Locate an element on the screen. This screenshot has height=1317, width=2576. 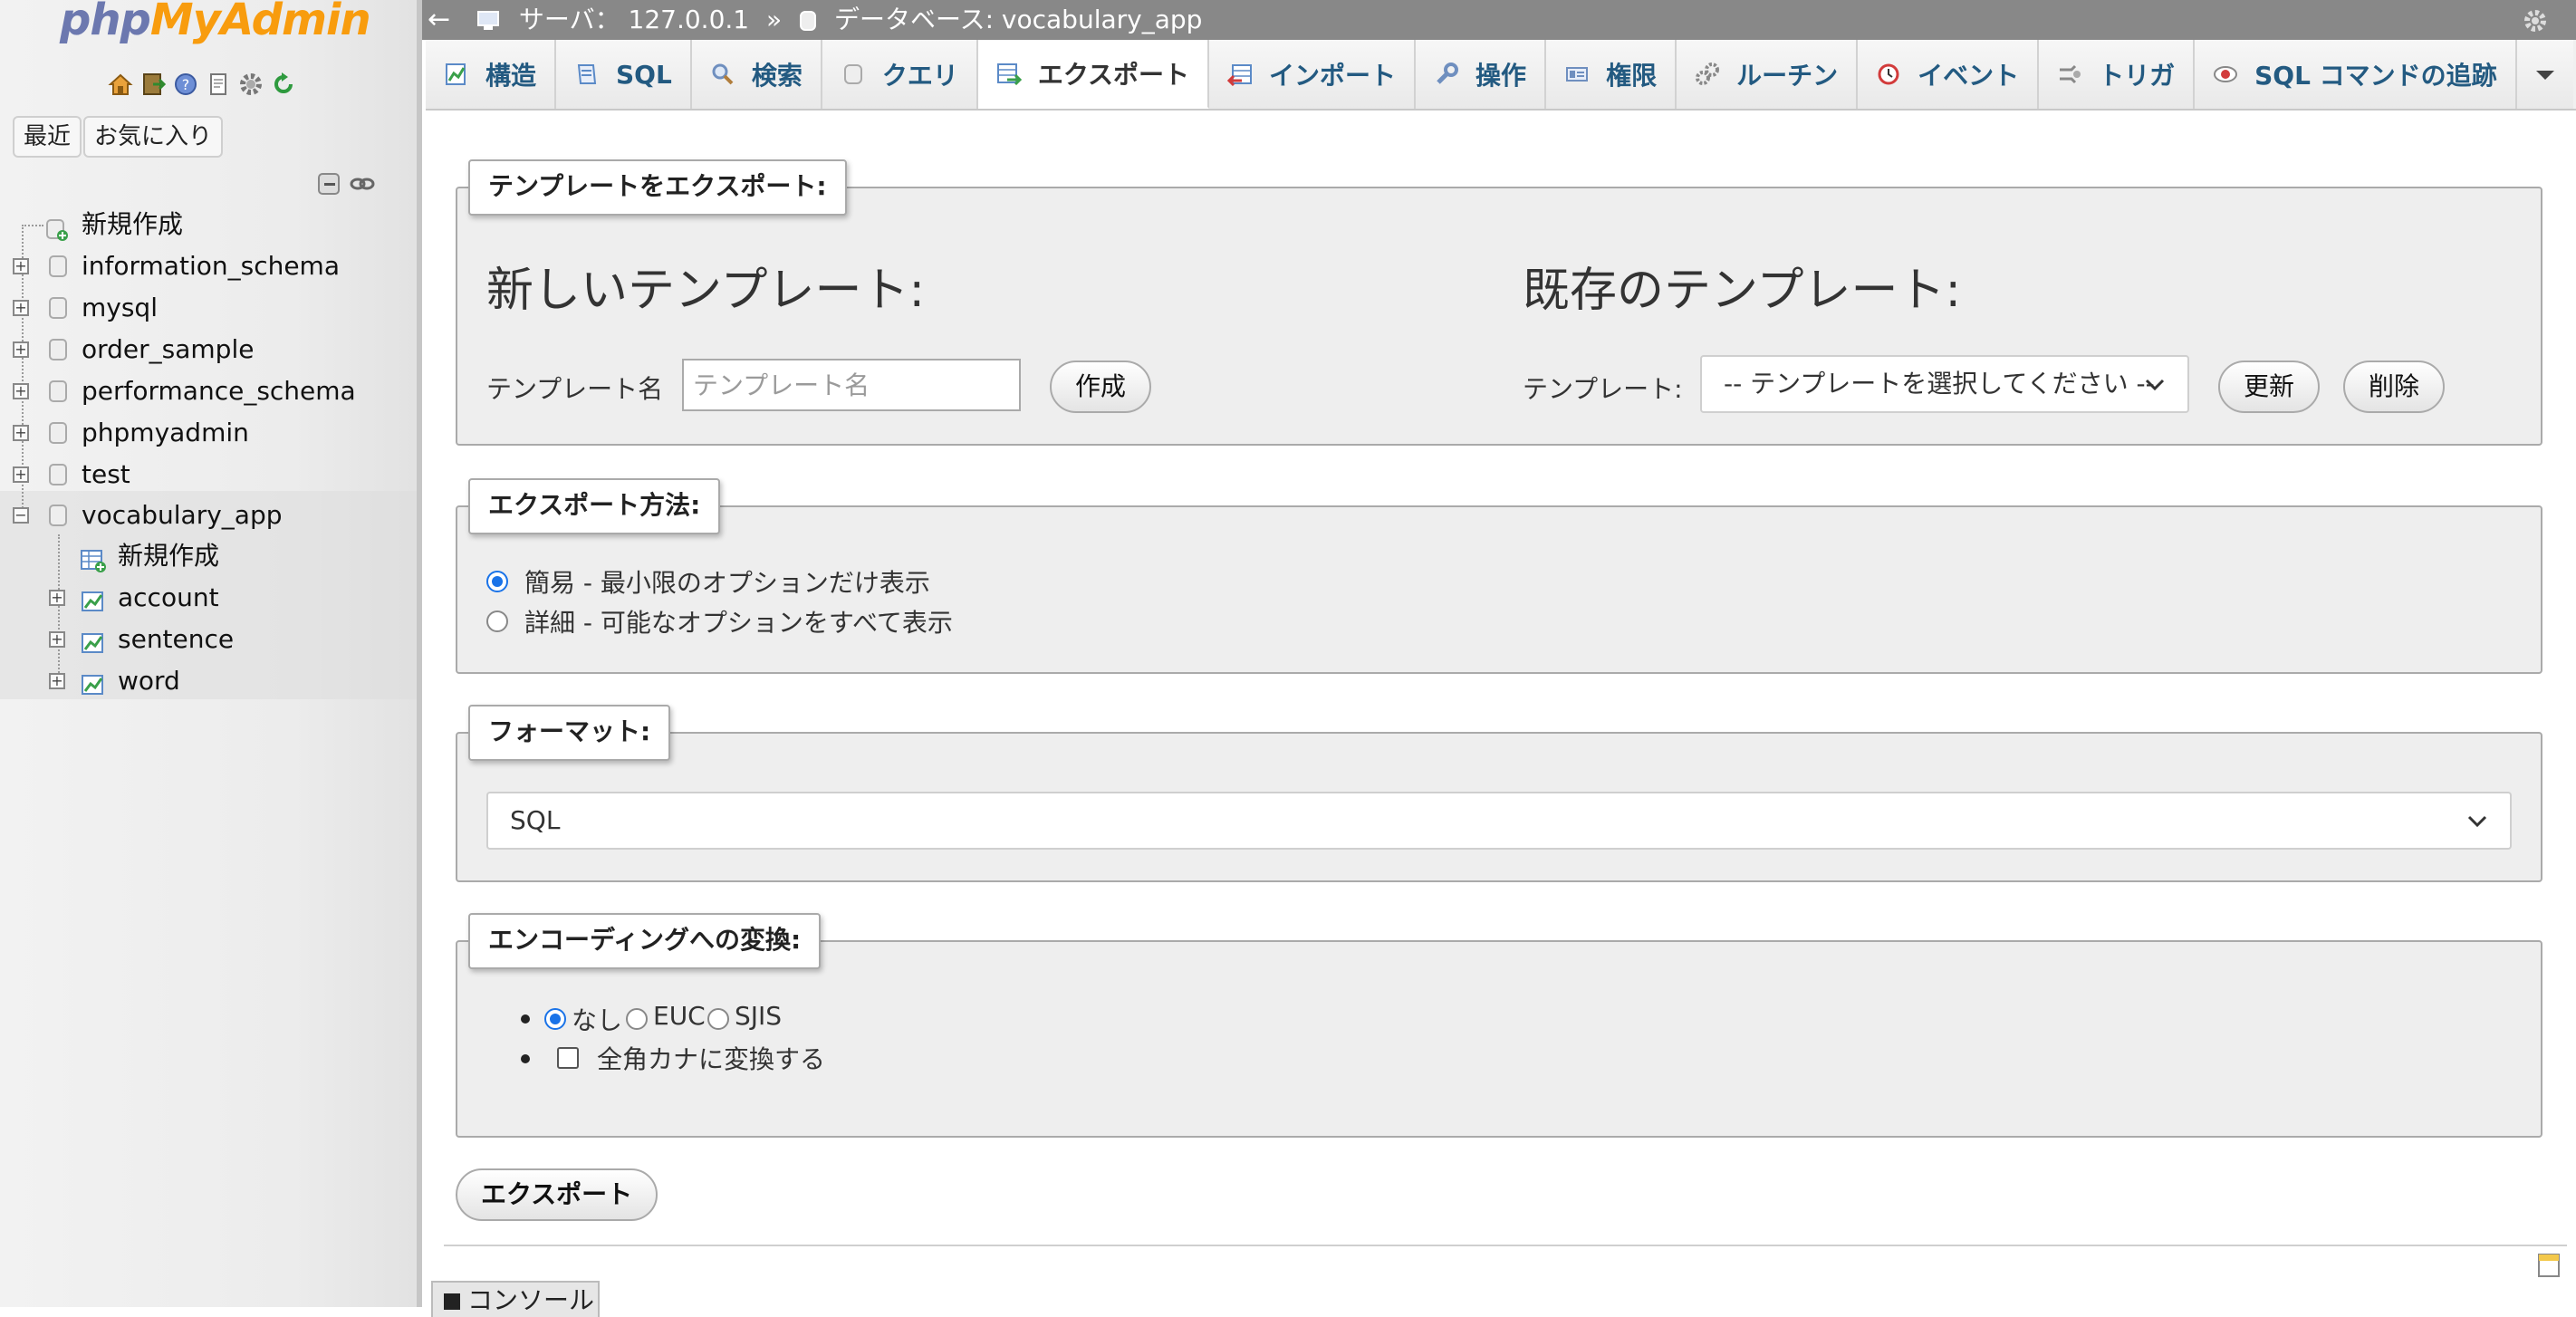
tree-item-new-table: 新規作成 is located at coordinates (208, 556).